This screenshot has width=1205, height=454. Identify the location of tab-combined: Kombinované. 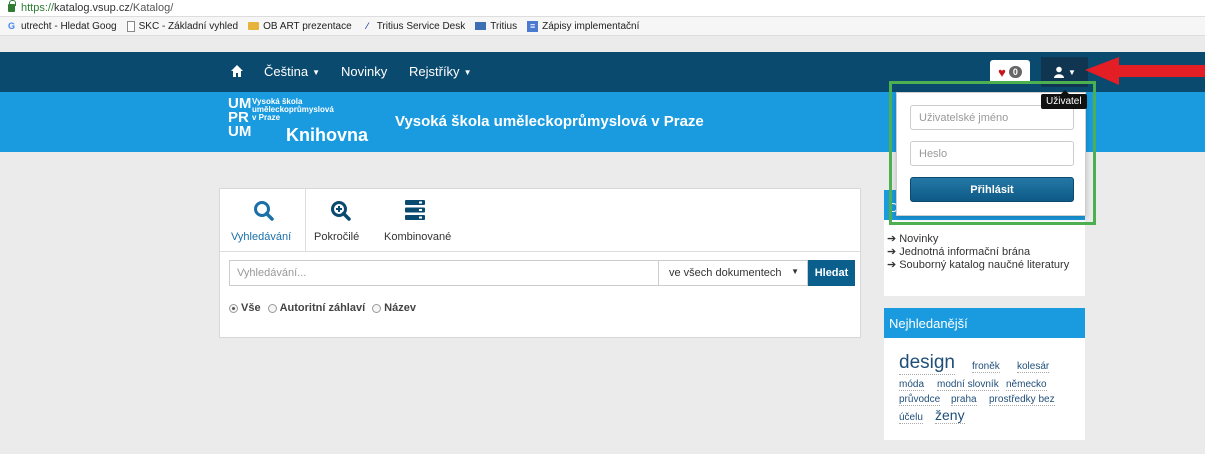
(416, 220).